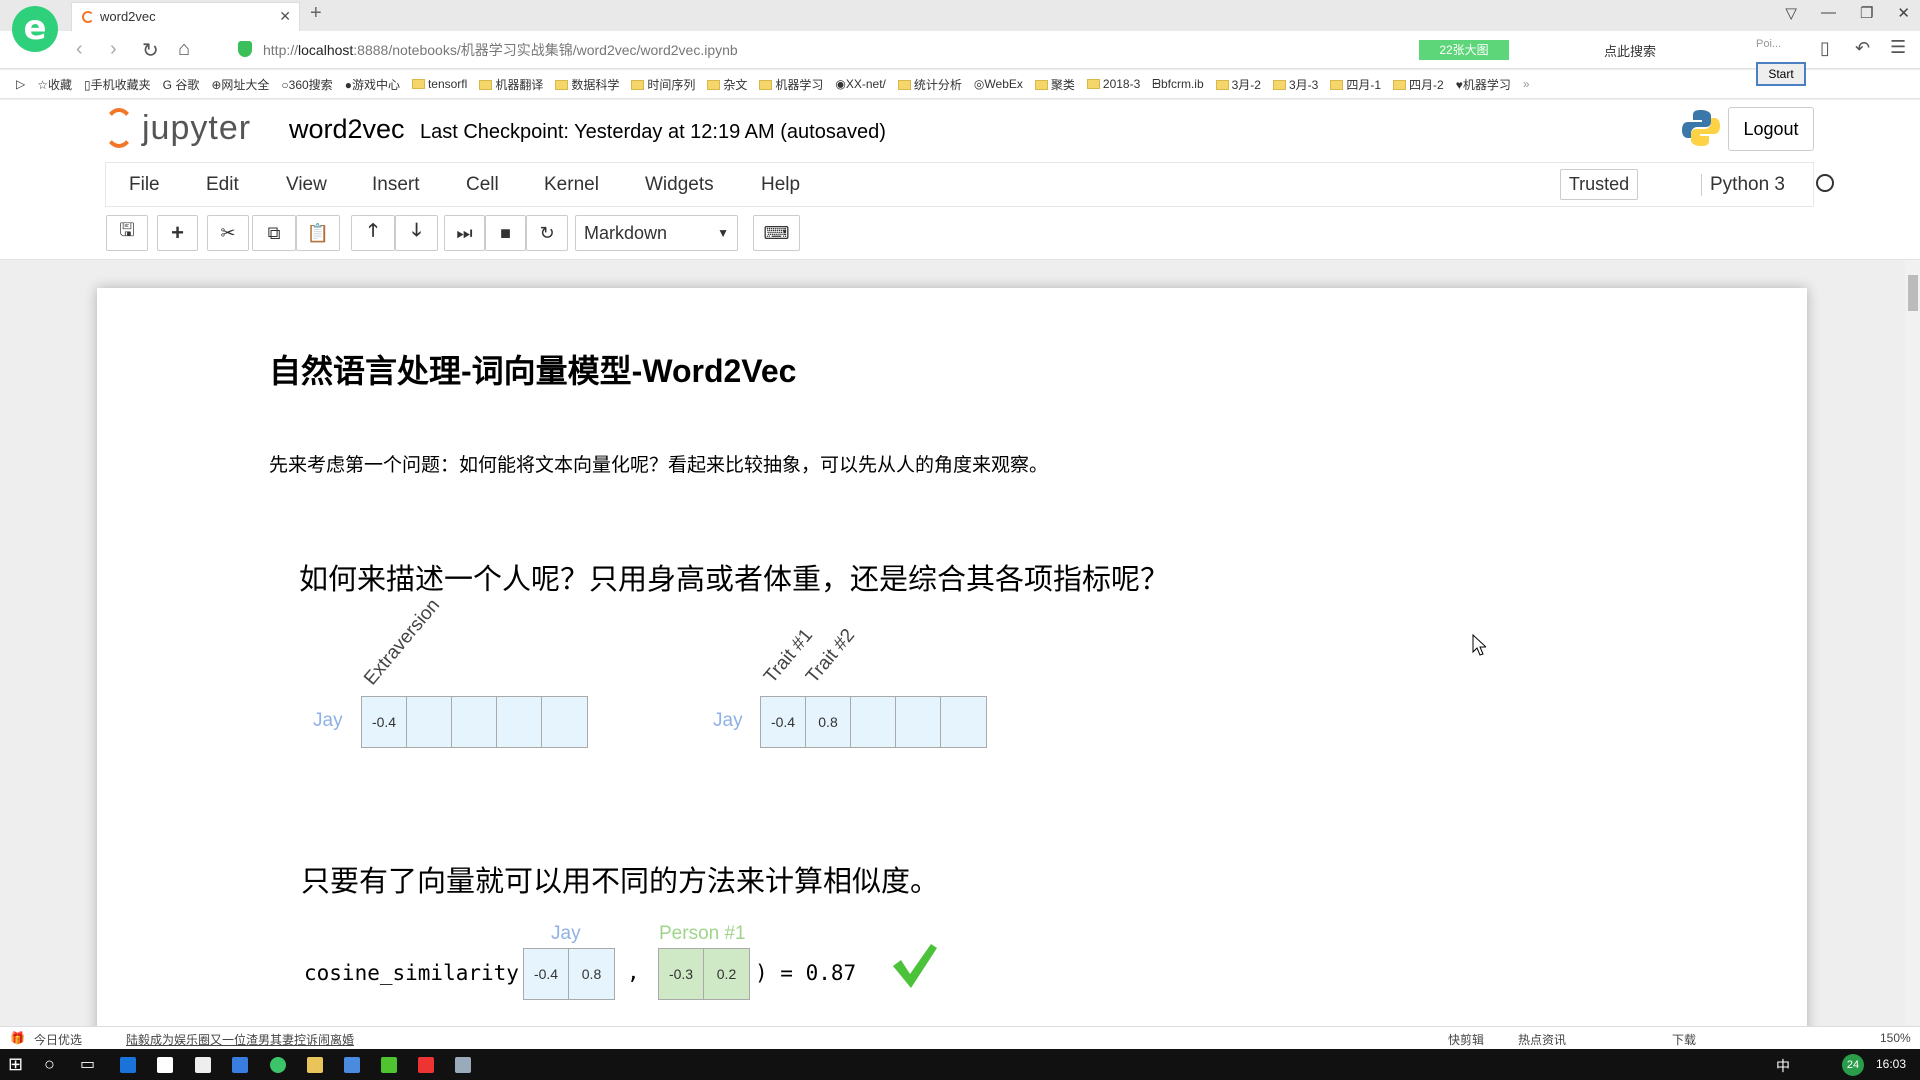 This screenshot has height=1080, width=1920. What do you see at coordinates (240, 1039) in the screenshot?
I see `news-link: 陆毅成为娱乐圈又一位渣男其妻控诉闹离婚` at bounding box center [240, 1039].